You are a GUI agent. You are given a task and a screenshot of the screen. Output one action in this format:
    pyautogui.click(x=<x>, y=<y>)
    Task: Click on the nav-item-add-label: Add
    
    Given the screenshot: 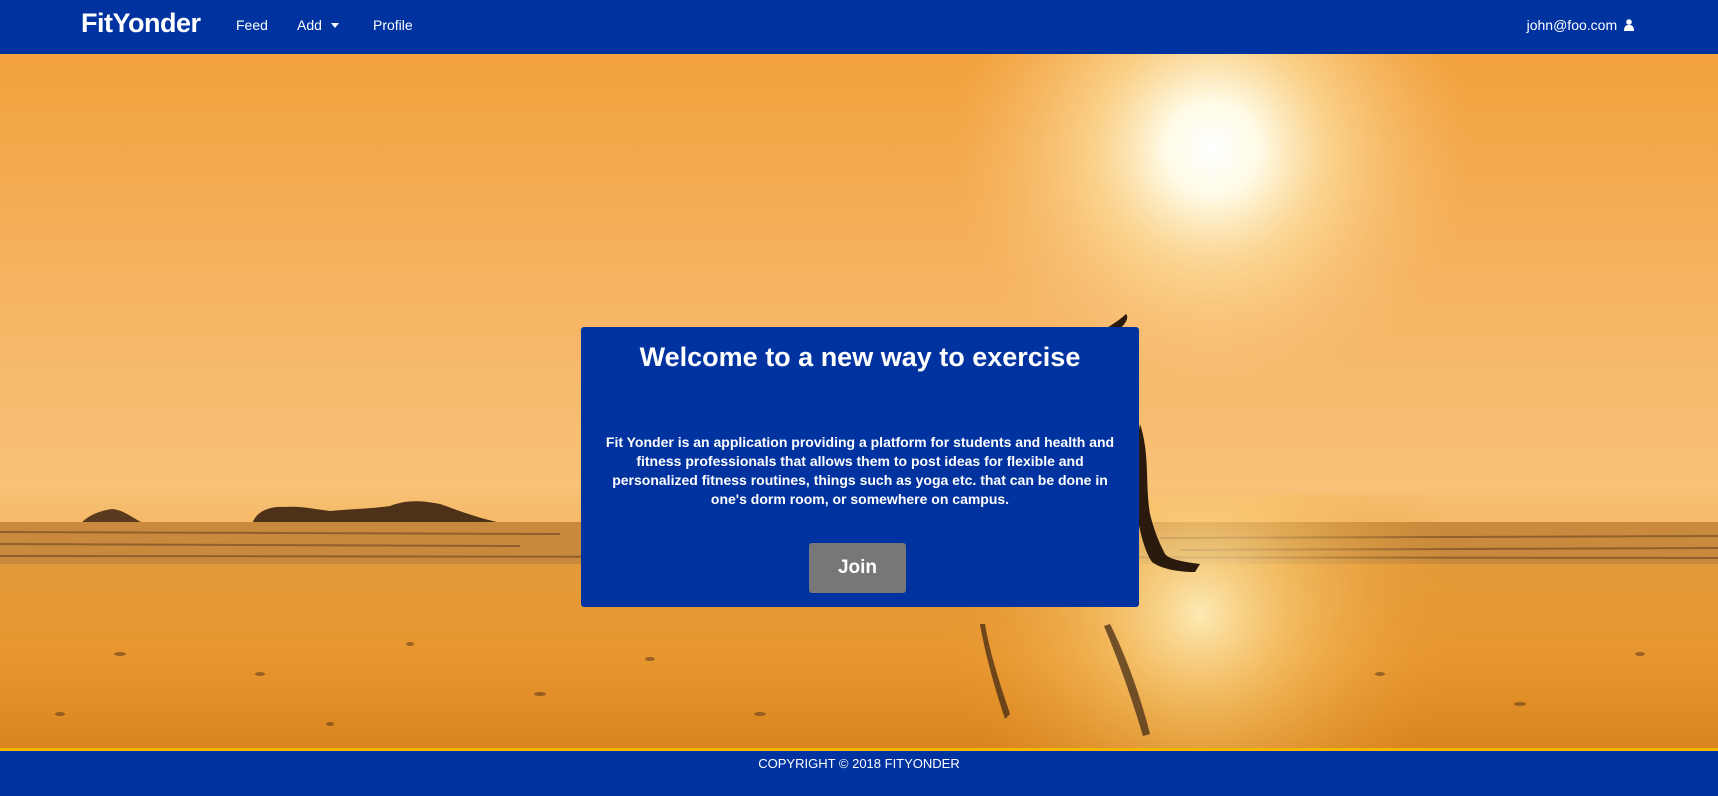 What is the action you would take?
    pyautogui.click(x=309, y=25)
    